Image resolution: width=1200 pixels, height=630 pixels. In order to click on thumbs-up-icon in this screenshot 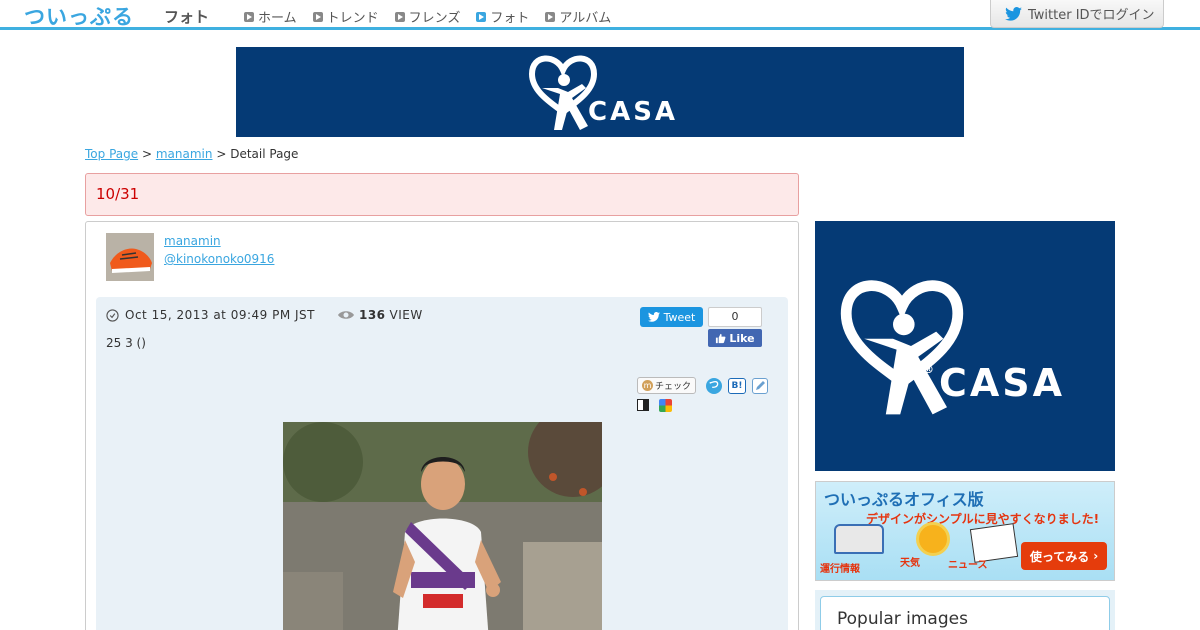, I will do `click(721, 338)`.